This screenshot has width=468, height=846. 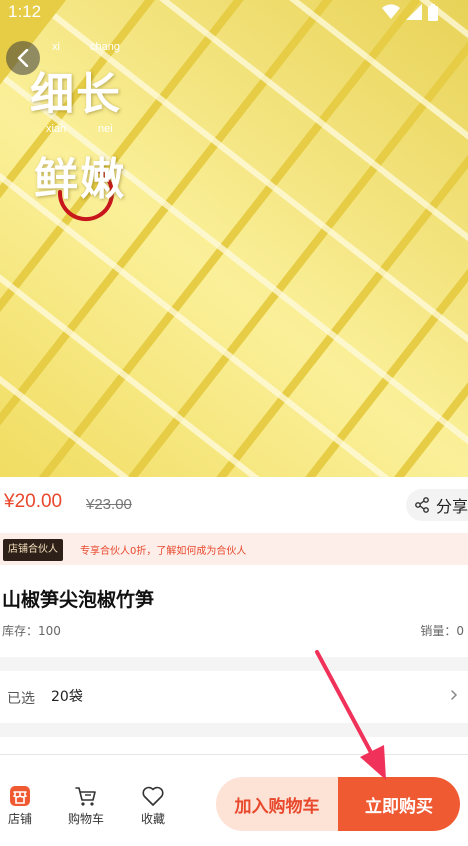 I want to click on share-icon, so click(x=422, y=505).